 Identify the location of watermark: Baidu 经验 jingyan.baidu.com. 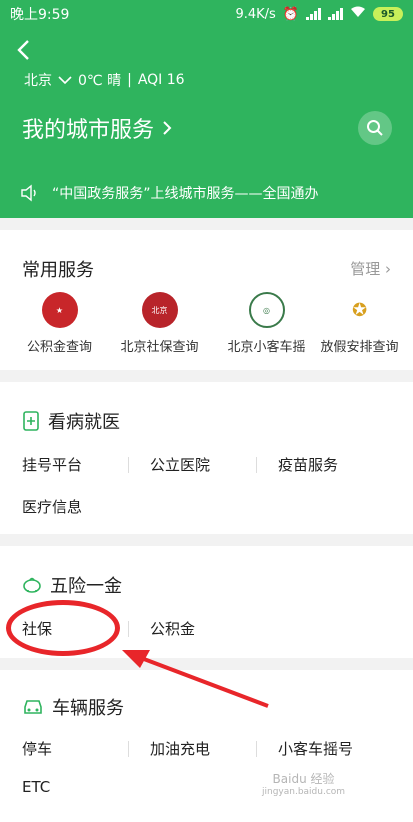
(303, 783).